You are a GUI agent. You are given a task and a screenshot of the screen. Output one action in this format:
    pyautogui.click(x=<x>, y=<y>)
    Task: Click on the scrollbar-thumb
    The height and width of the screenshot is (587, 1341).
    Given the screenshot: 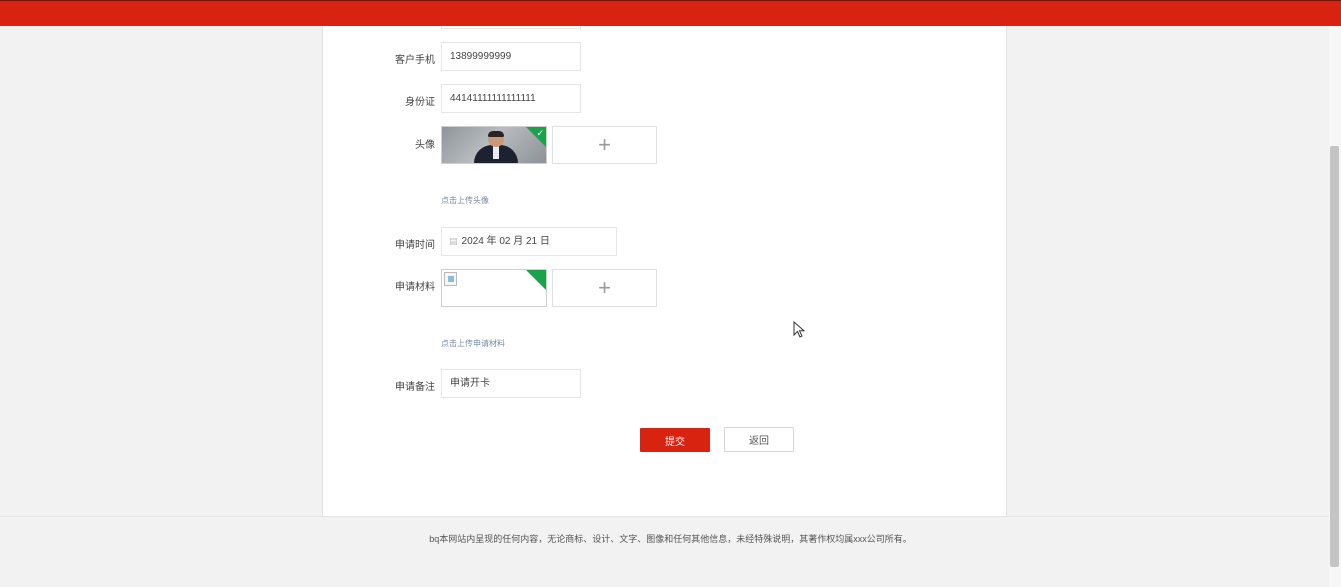 What is the action you would take?
    pyautogui.click(x=1334, y=356)
    